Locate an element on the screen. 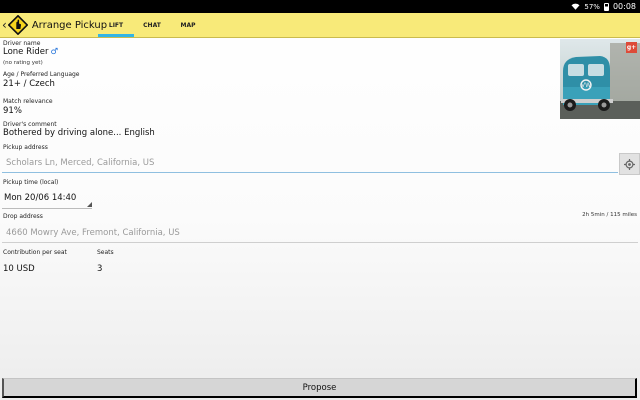 Image resolution: width=640 pixels, height=400 pixels. match-relevance-label: Match relevance is located at coordinates (28, 101).